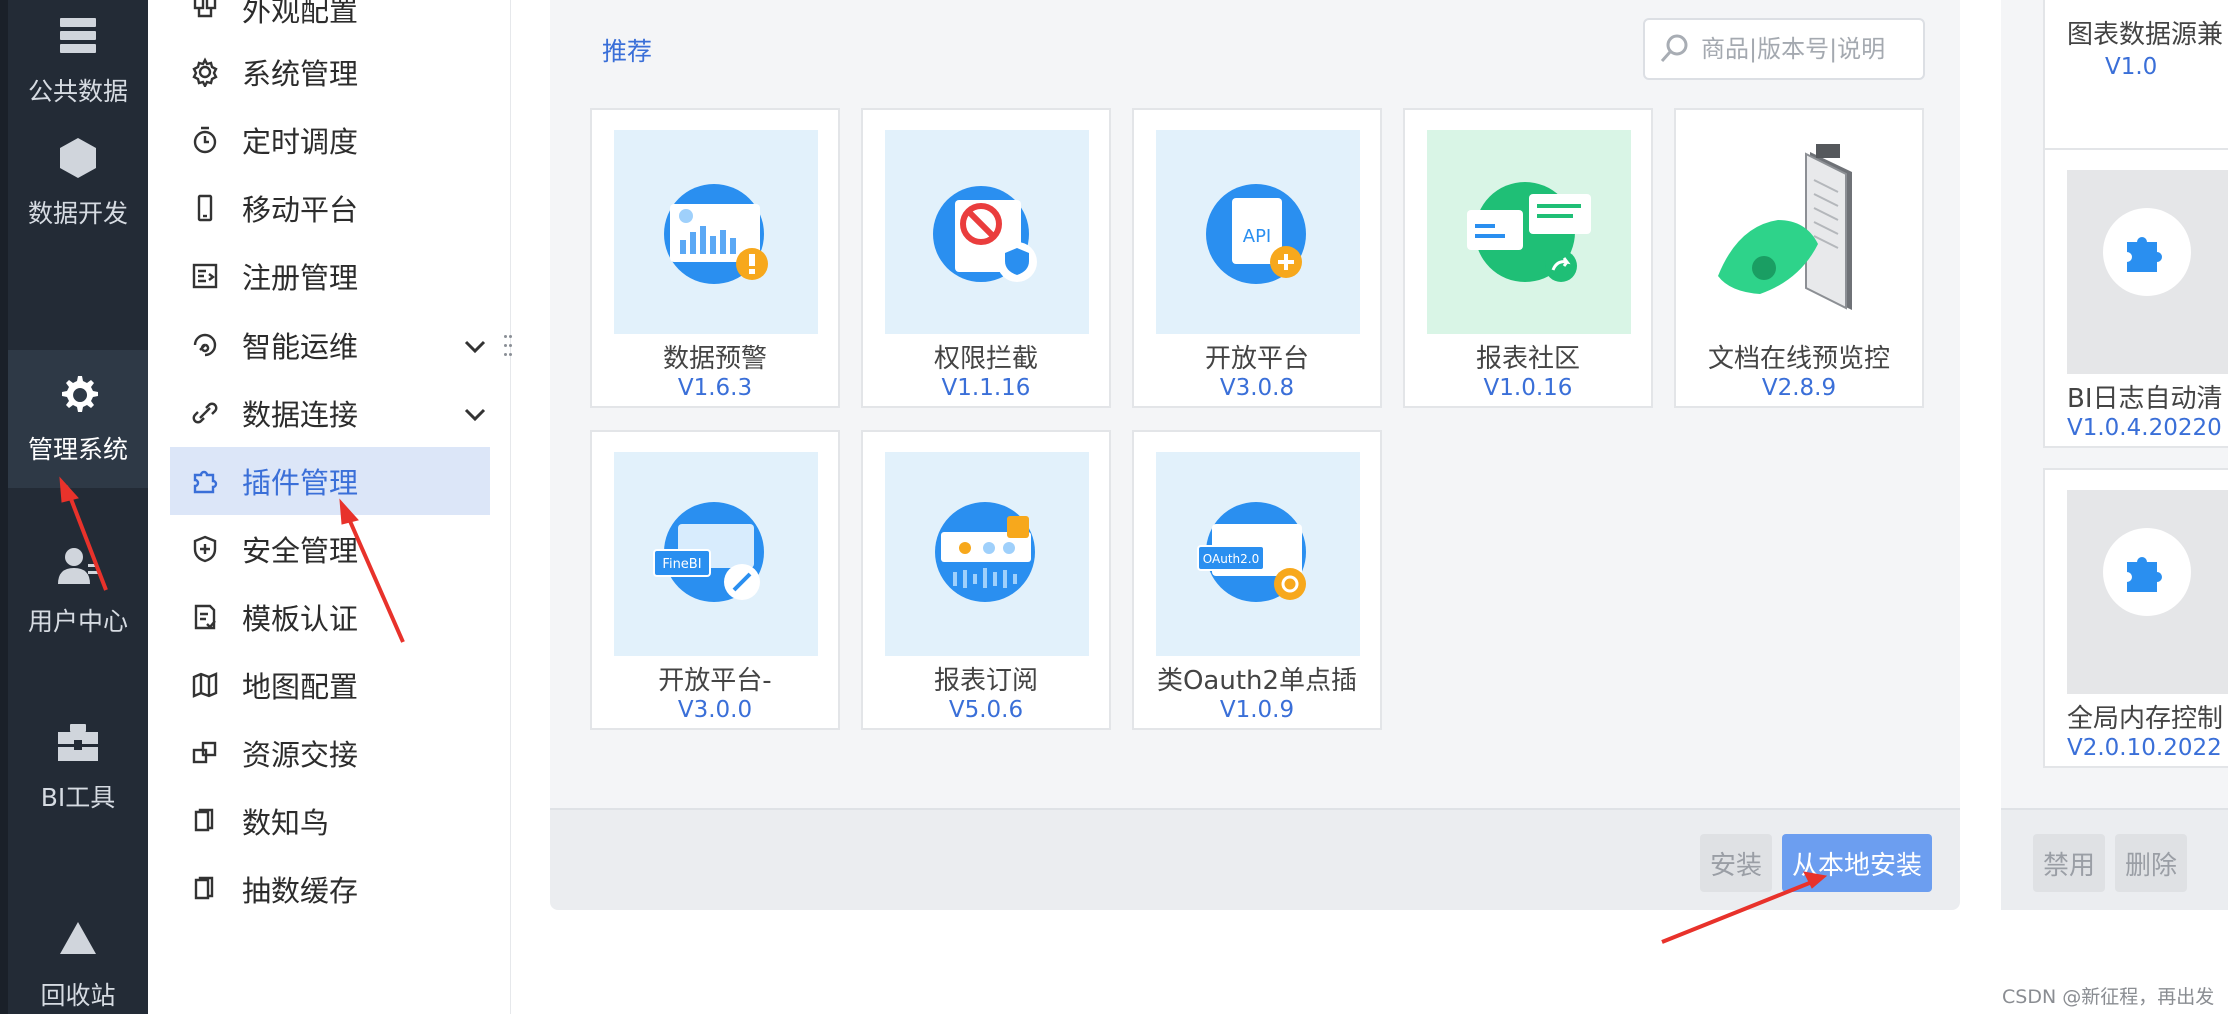  Describe the element at coordinates (78, 766) in the screenshot. I see `rail-item-bi-tools: BI工具` at that location.